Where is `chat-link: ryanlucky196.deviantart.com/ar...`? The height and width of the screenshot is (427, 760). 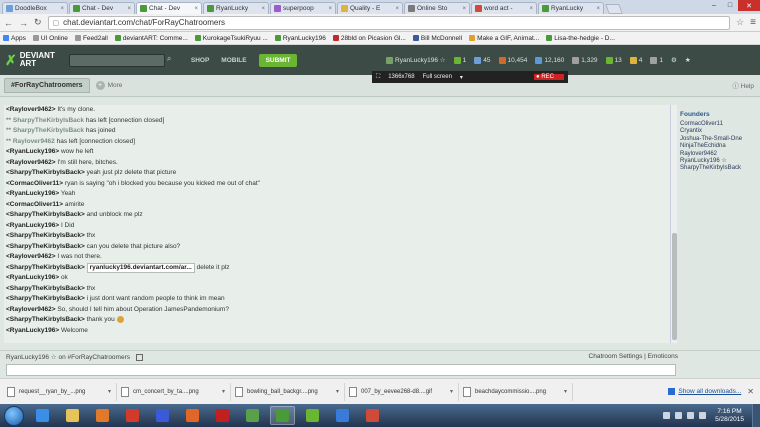 chat-link: ryanlucky196.deviantart.com/ar... is located at coordinates (140, 267).